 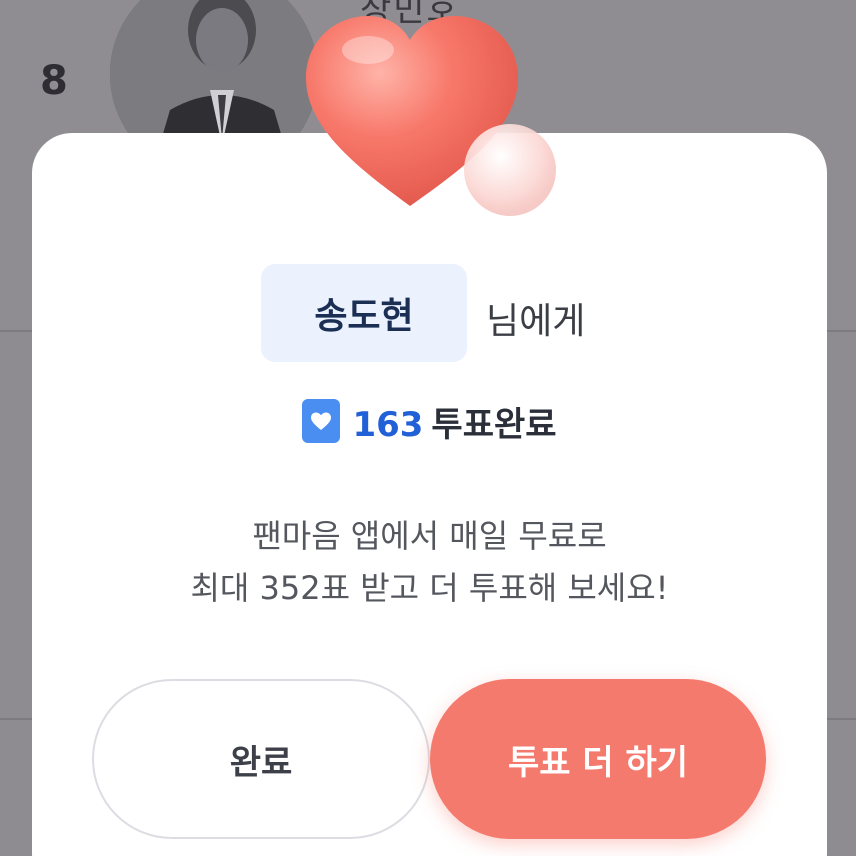 What do you see at coordinates (54, 81) in the screenshot?
I see `rank-number: 8` at bounding box center [54, 81].